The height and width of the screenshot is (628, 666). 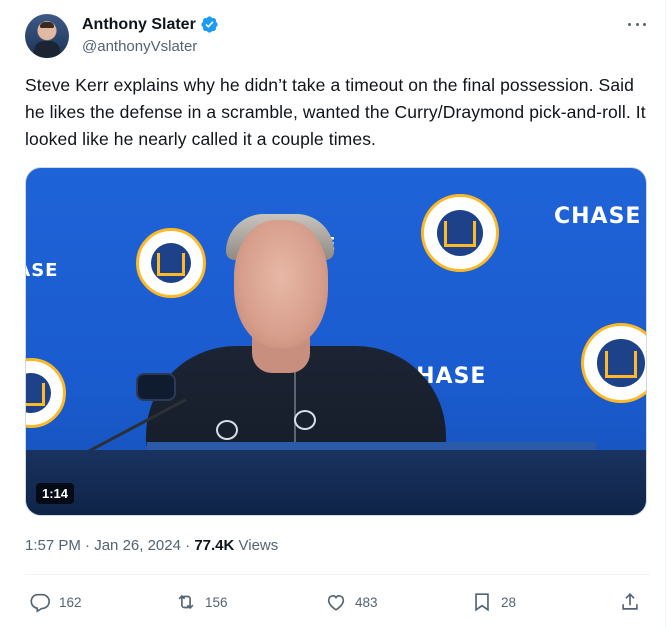 What do you see at coordinates (336, 482) in the screenshot?
I see `podium` at bounding box center [336, 482].